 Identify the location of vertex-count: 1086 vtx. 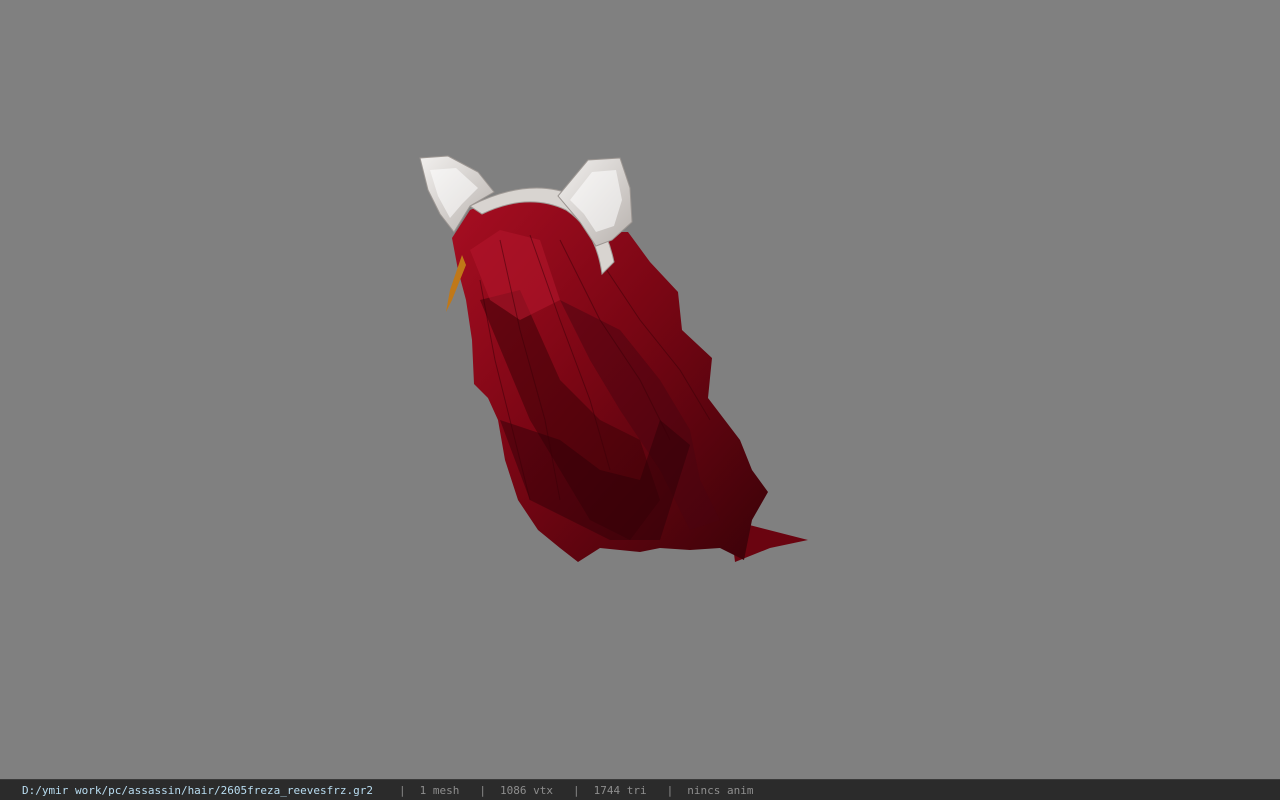
(526, 790).